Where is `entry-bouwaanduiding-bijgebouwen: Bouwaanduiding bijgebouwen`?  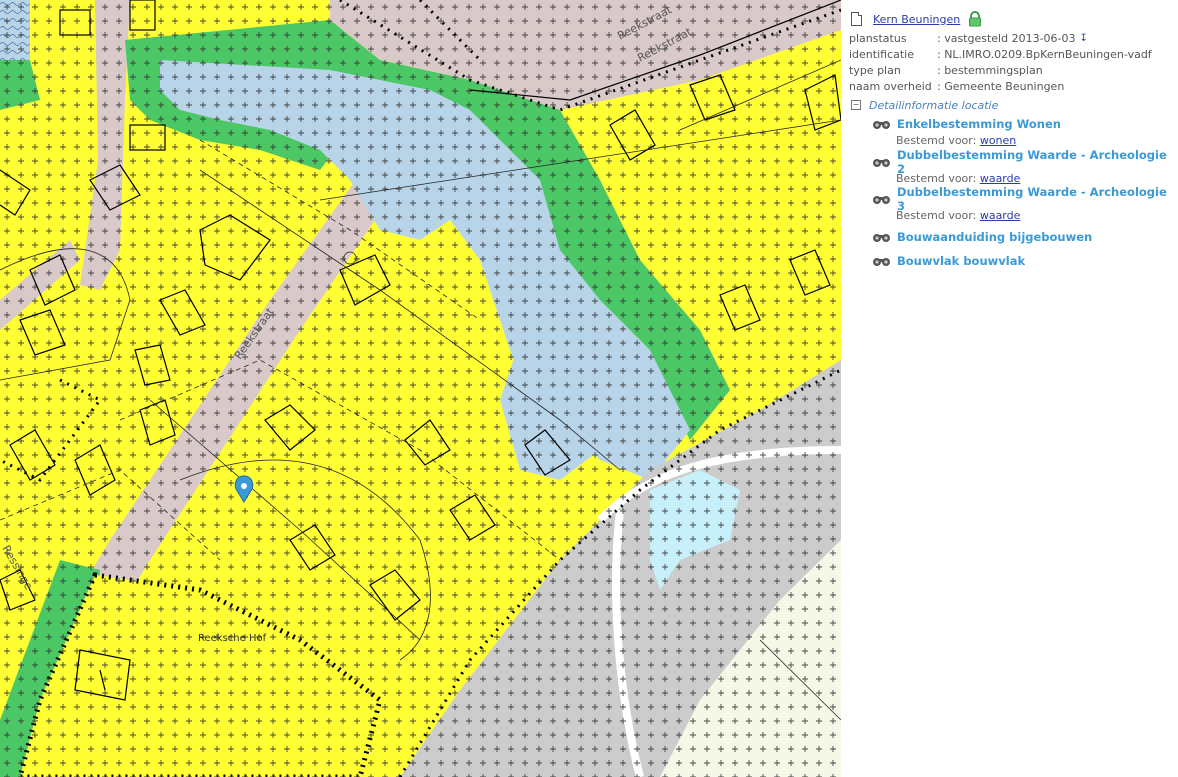 entry-bouwaanduiding-bijgebouwen: Bouwaanduiding bijgebouwen is located at coordinates (982, 237).